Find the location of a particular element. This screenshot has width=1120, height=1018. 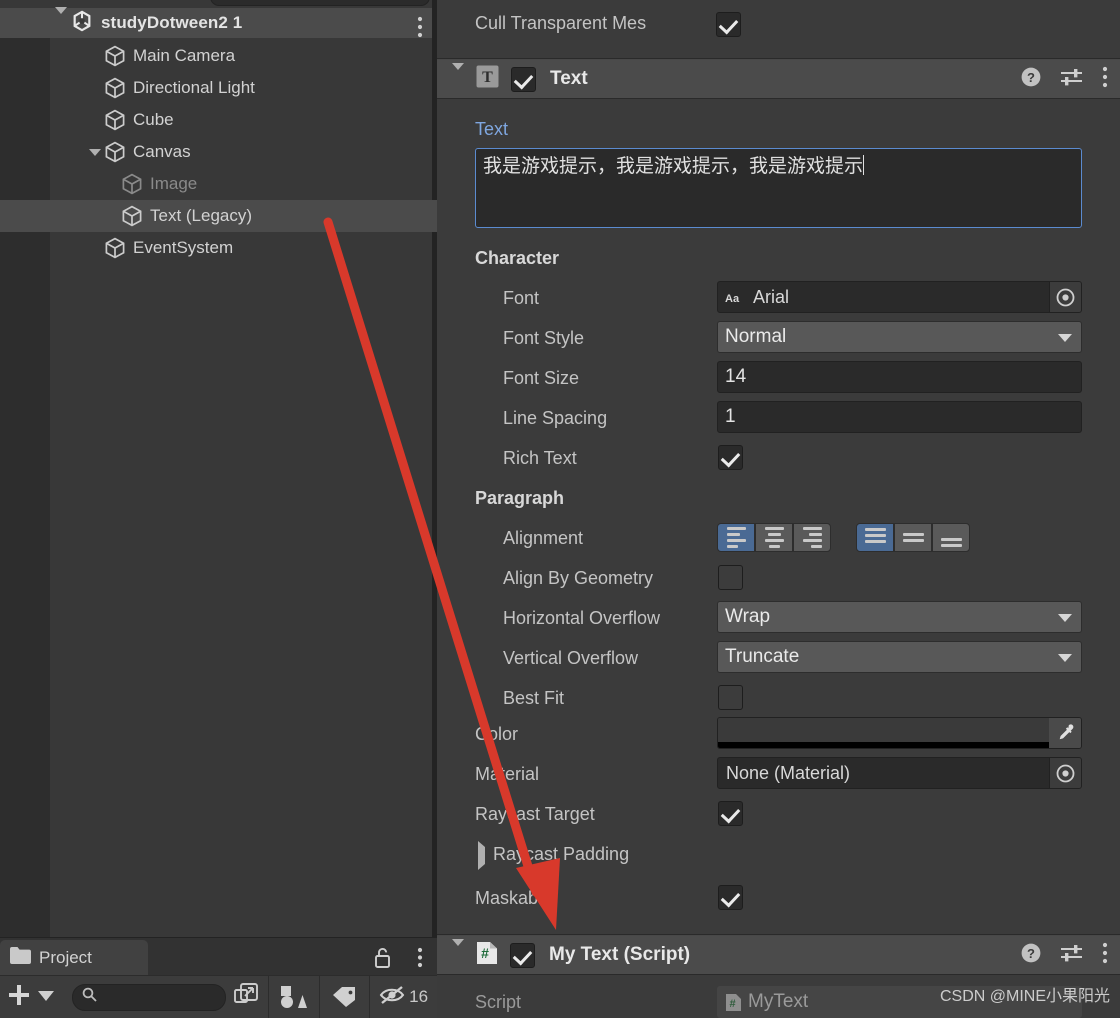

maskable-label: Maskable is located at coordinates (514, 898).